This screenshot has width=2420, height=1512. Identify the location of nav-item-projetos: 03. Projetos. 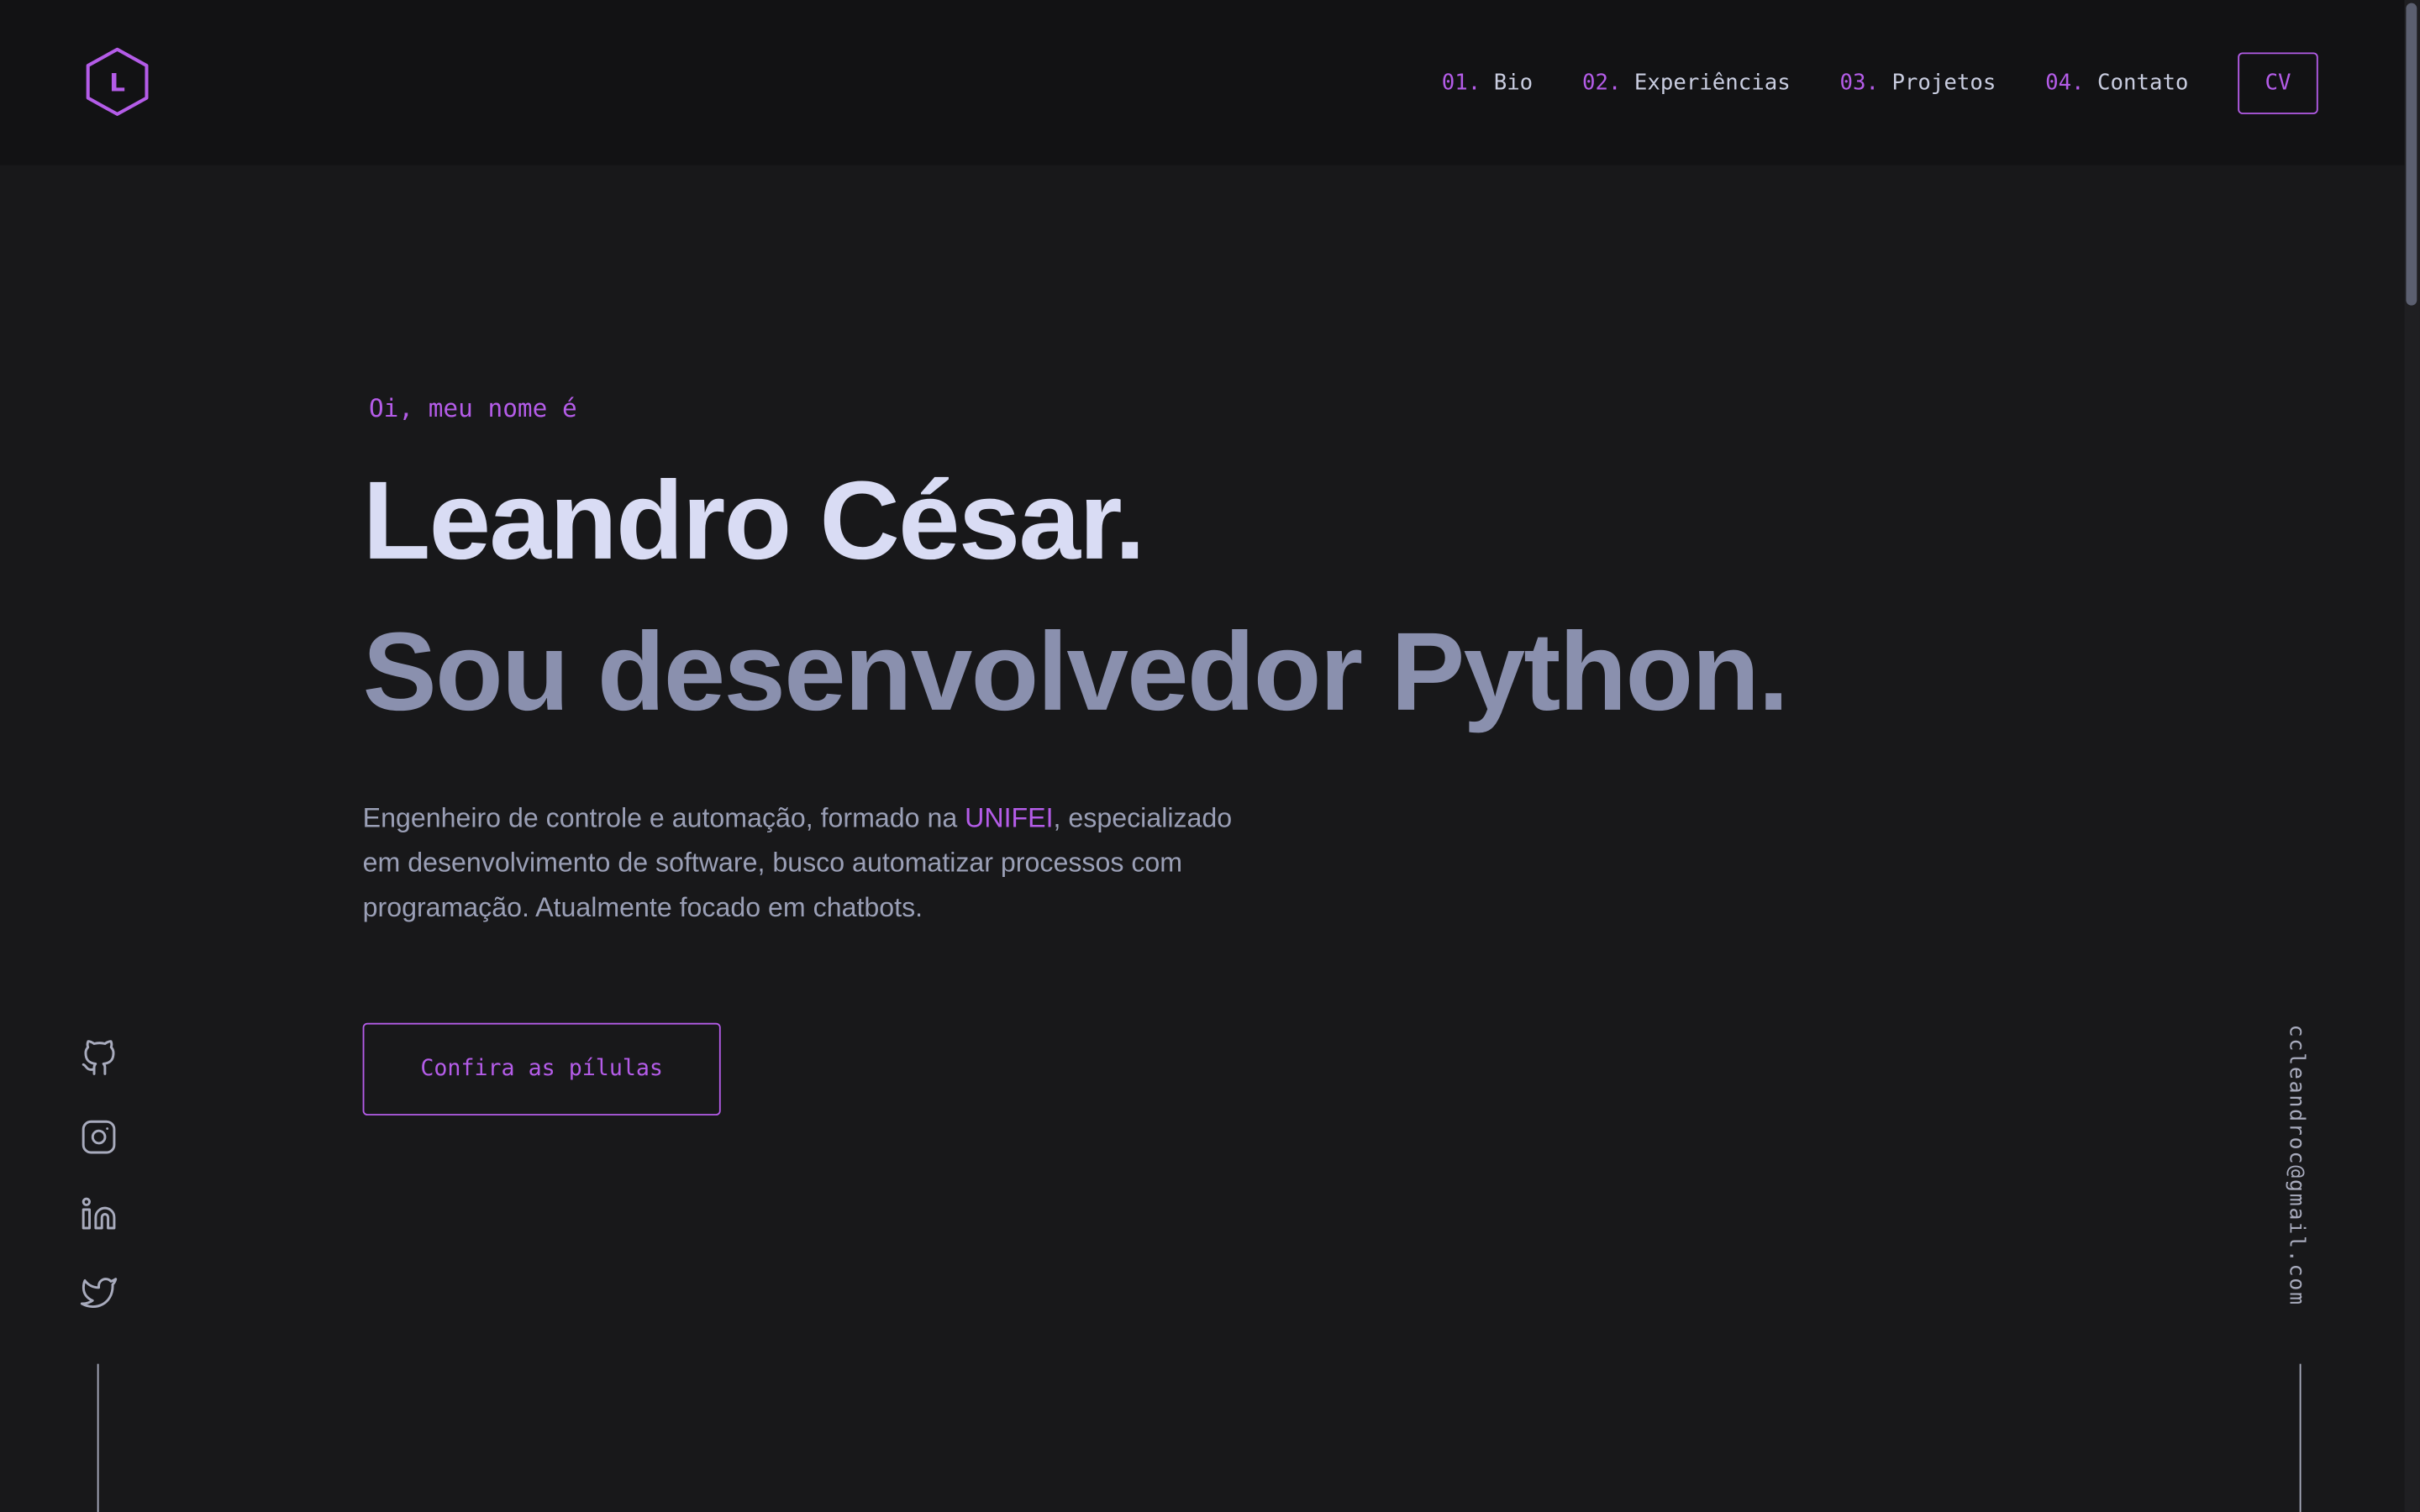
(1918, 83).